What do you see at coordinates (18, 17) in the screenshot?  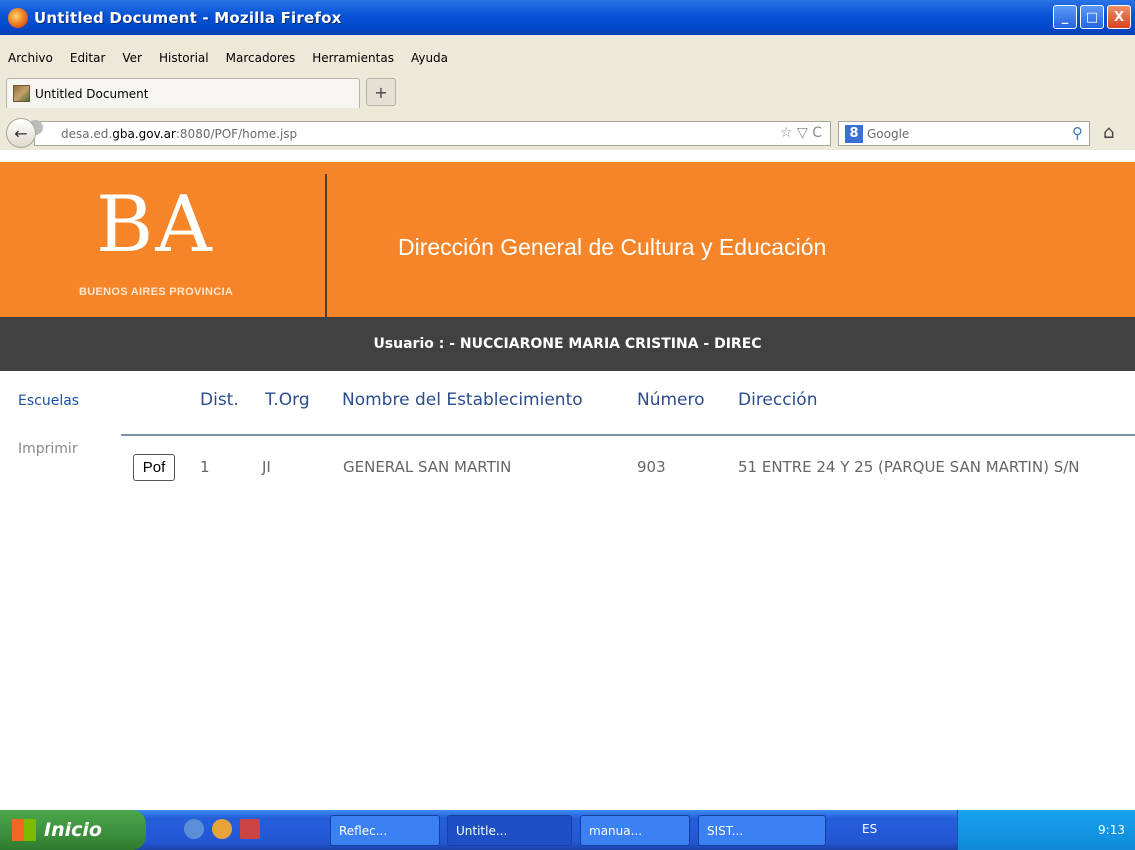 I see `firefox-logo-icon` at bounding box center [18, 17].